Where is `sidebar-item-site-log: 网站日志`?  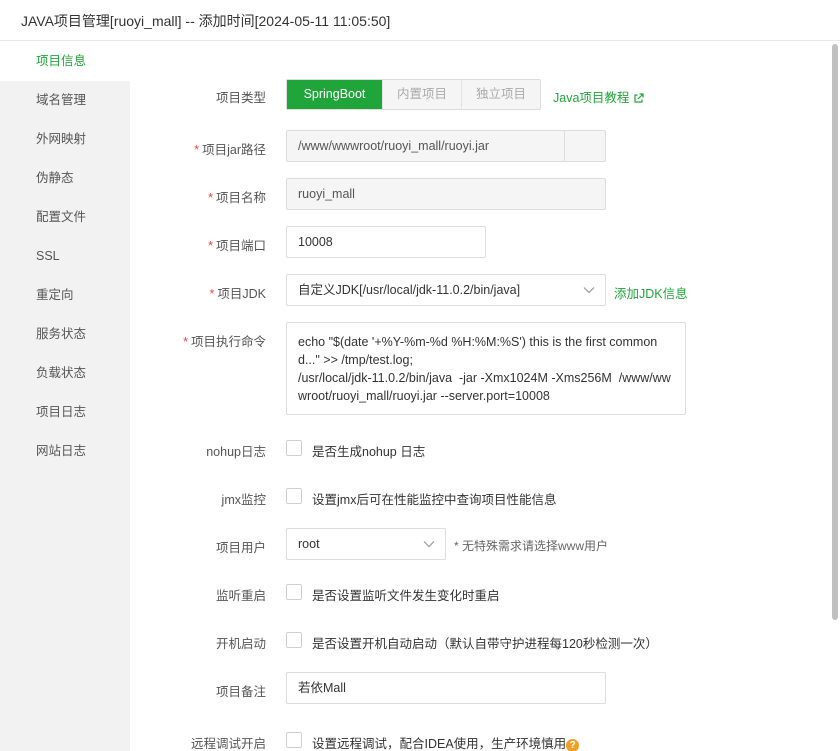 sidebar-item-site-log: 网站日志 is located at coordinates (65, 451).